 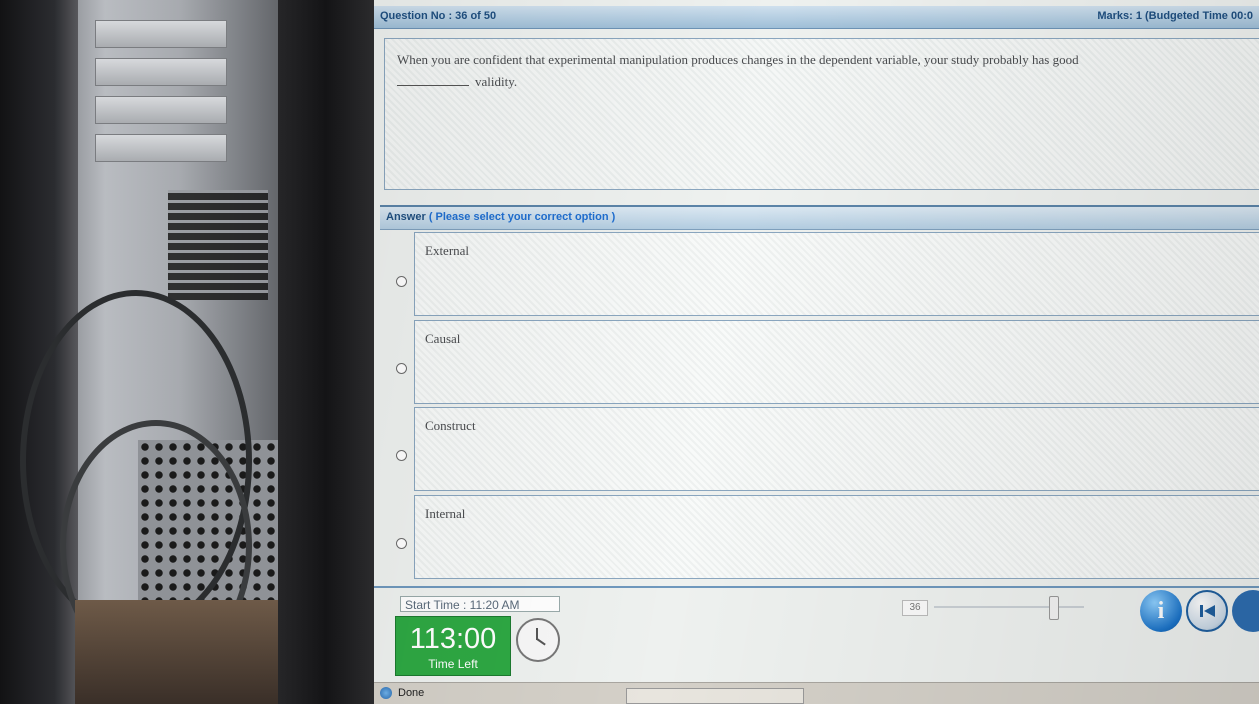 What do you see at coordinates (450, 425) in the screenshot?
I see `option-label-3: Construct` at bounding box center [450, 425].